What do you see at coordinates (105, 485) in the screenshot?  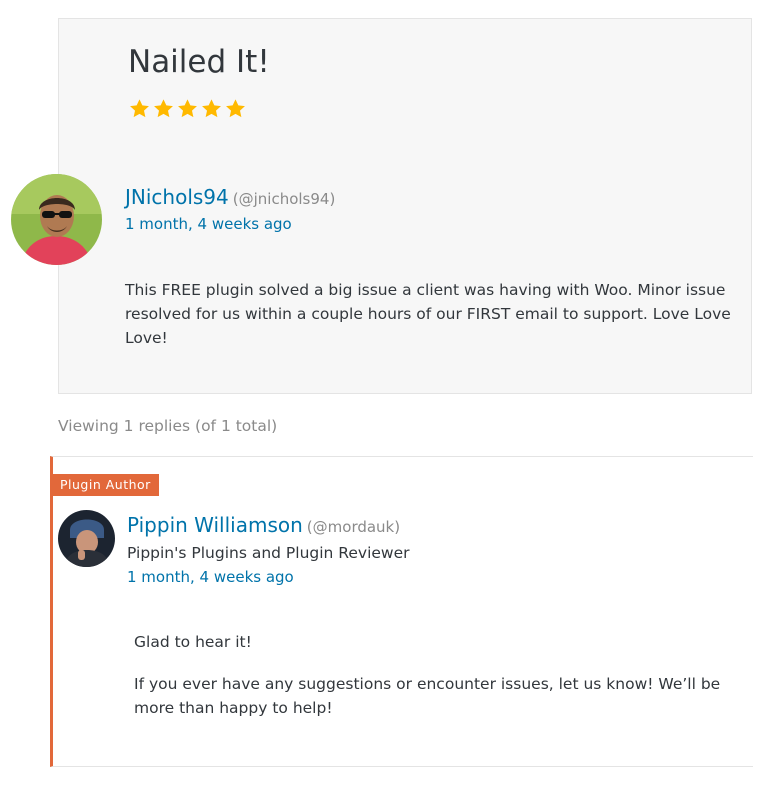 I see `plugin-author-badge: Plugin Author` at bounding box center [105, 485].